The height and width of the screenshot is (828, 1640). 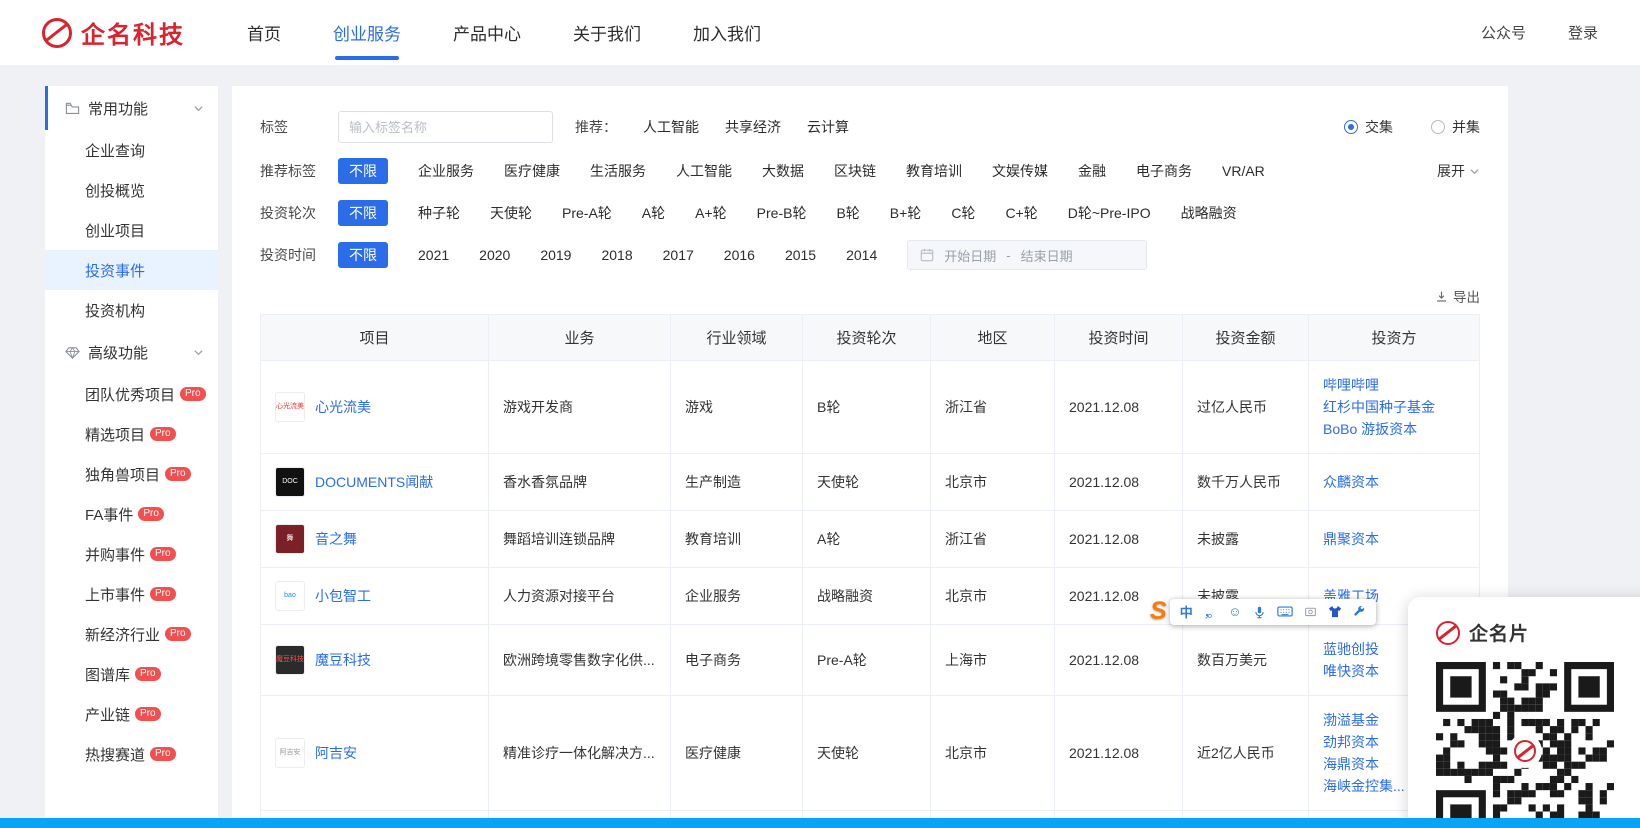 I want to click on sidebar-item: 上市事件 Pro, so click(x=131, y=594).